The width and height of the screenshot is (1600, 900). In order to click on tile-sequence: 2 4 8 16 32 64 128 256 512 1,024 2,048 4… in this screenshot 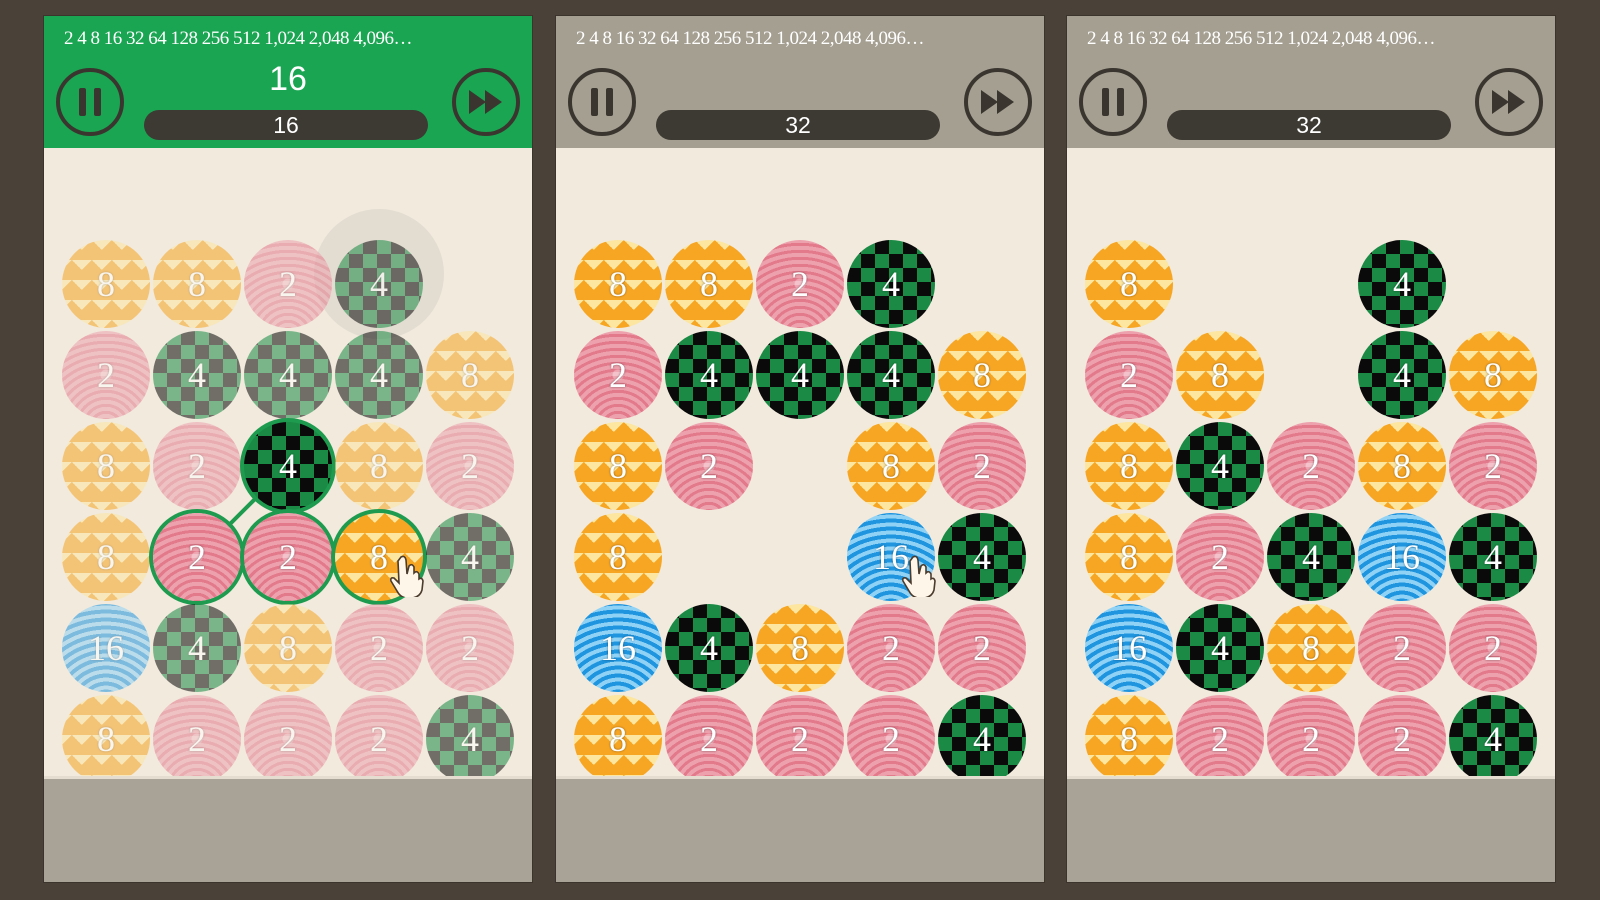, I will do `click(238, 38)`.